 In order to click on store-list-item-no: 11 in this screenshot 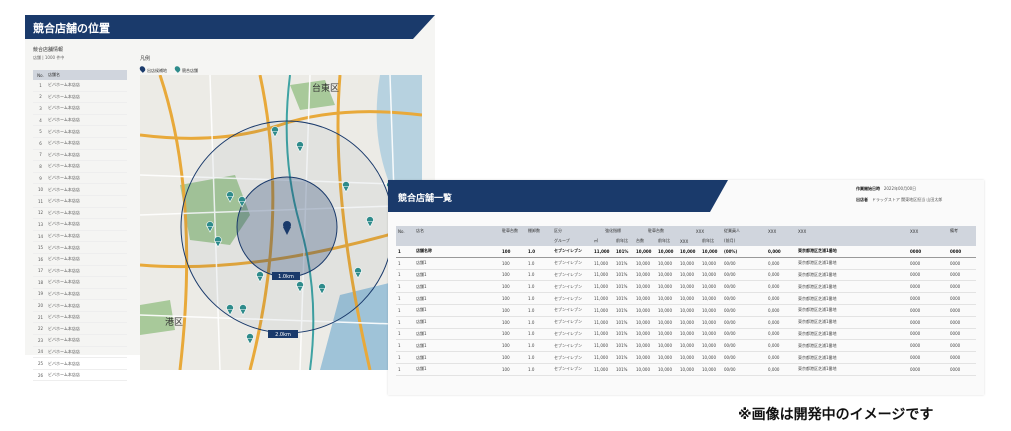, I will do `click(40, 201)`.